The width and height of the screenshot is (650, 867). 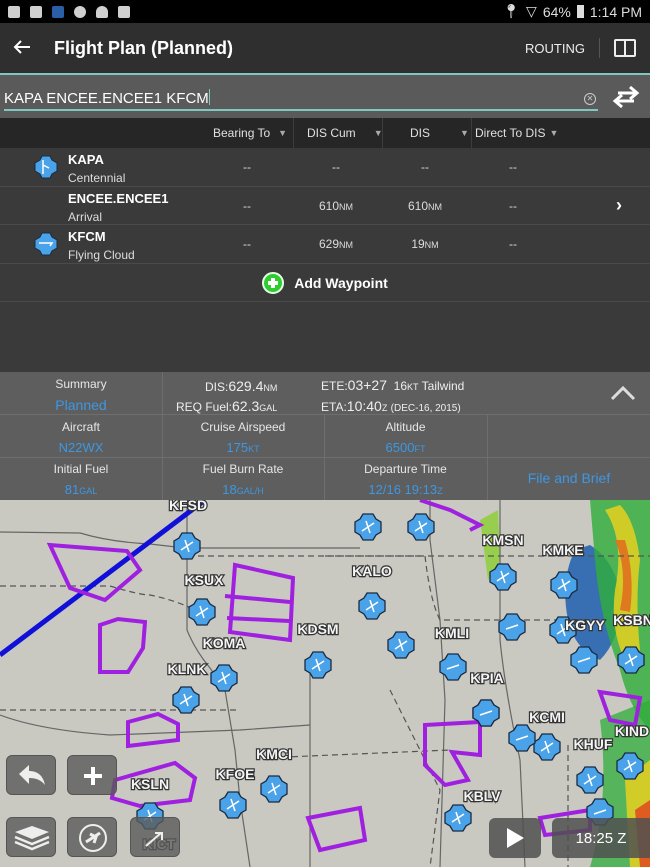 I want to click on dis-cum-value: 610NM, so click(x=336, y=206).